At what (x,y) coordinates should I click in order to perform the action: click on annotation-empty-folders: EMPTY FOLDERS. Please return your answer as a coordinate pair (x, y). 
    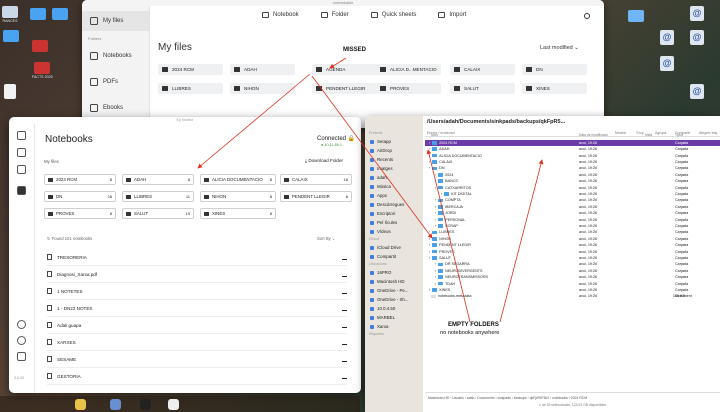
    Looking at the image, I should click on (473, 325).